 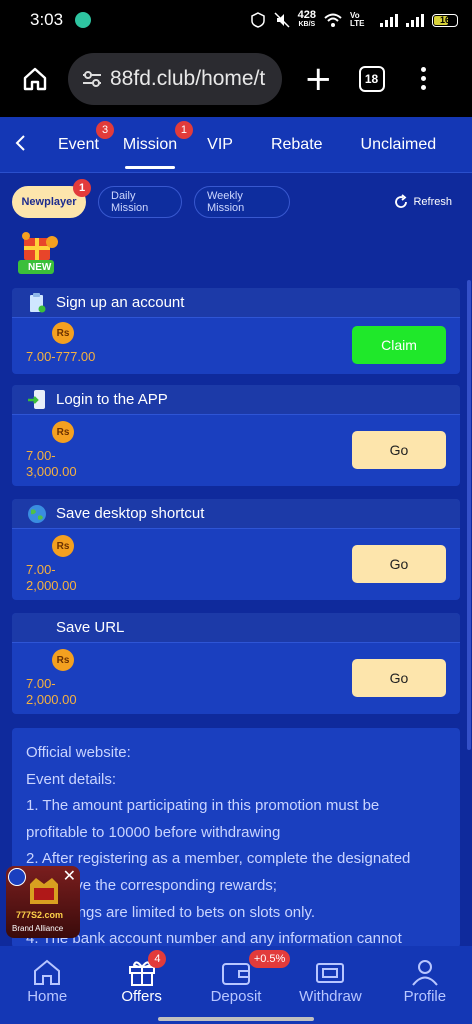 What do you see at coordinates (51, 463) in the screenshot?
I see `mission-reward: 7.00-3,000.00` at bounding box center [51, 463].